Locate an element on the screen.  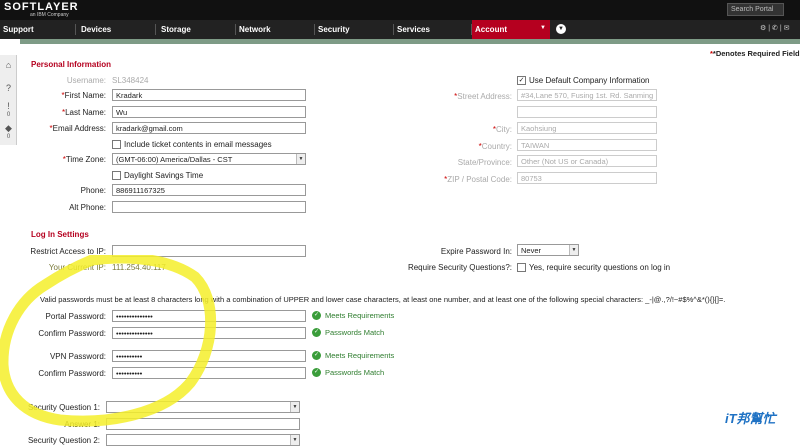
alert-icon: ! is located at coordinates (8, 106).